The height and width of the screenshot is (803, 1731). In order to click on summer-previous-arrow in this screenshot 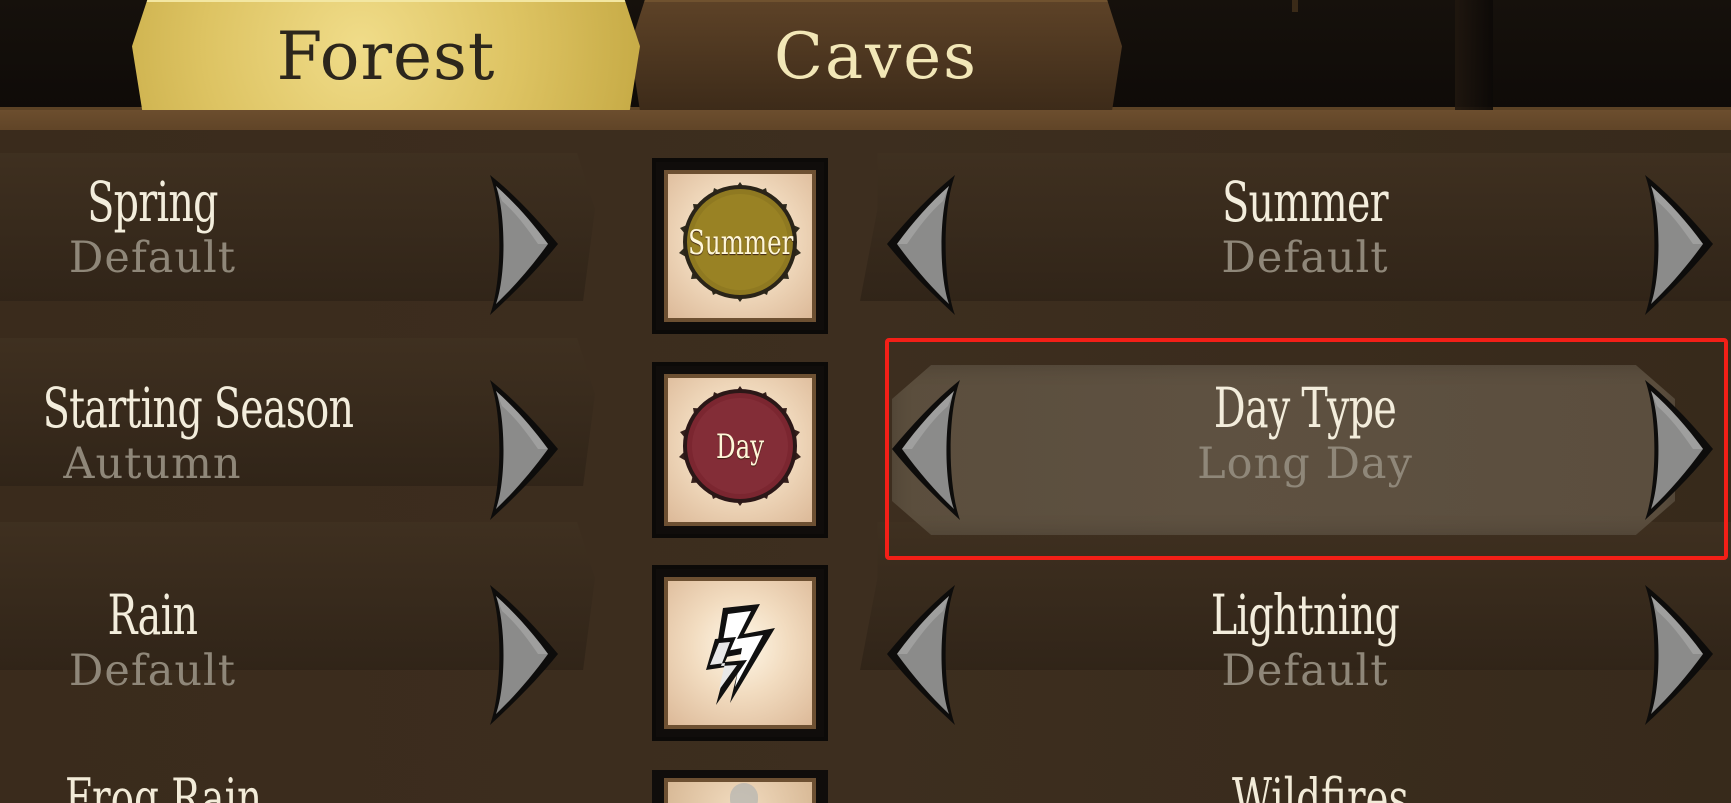, I will do `click(925, 245)`.